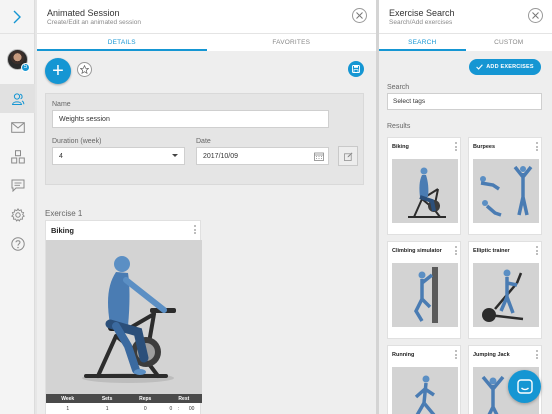  I want to click on table-header-week: Week, so click(68, 398).